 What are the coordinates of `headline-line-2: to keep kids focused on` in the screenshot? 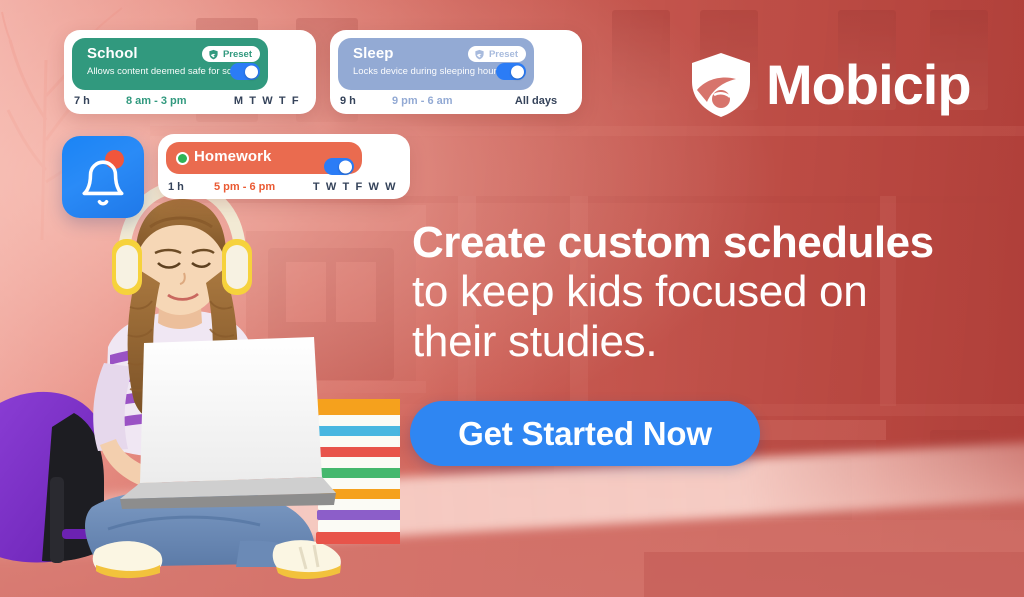 It's located at (640, 292).